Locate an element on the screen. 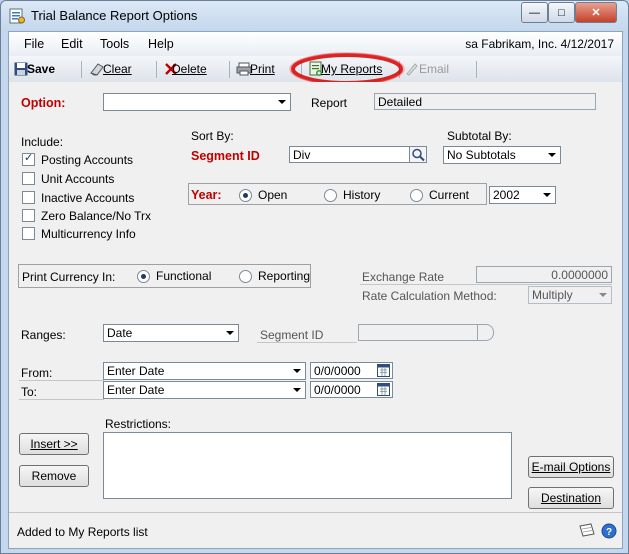 The image size is (629, 554). email-options-label: E-mail Options is located at coordinates (571, 467).